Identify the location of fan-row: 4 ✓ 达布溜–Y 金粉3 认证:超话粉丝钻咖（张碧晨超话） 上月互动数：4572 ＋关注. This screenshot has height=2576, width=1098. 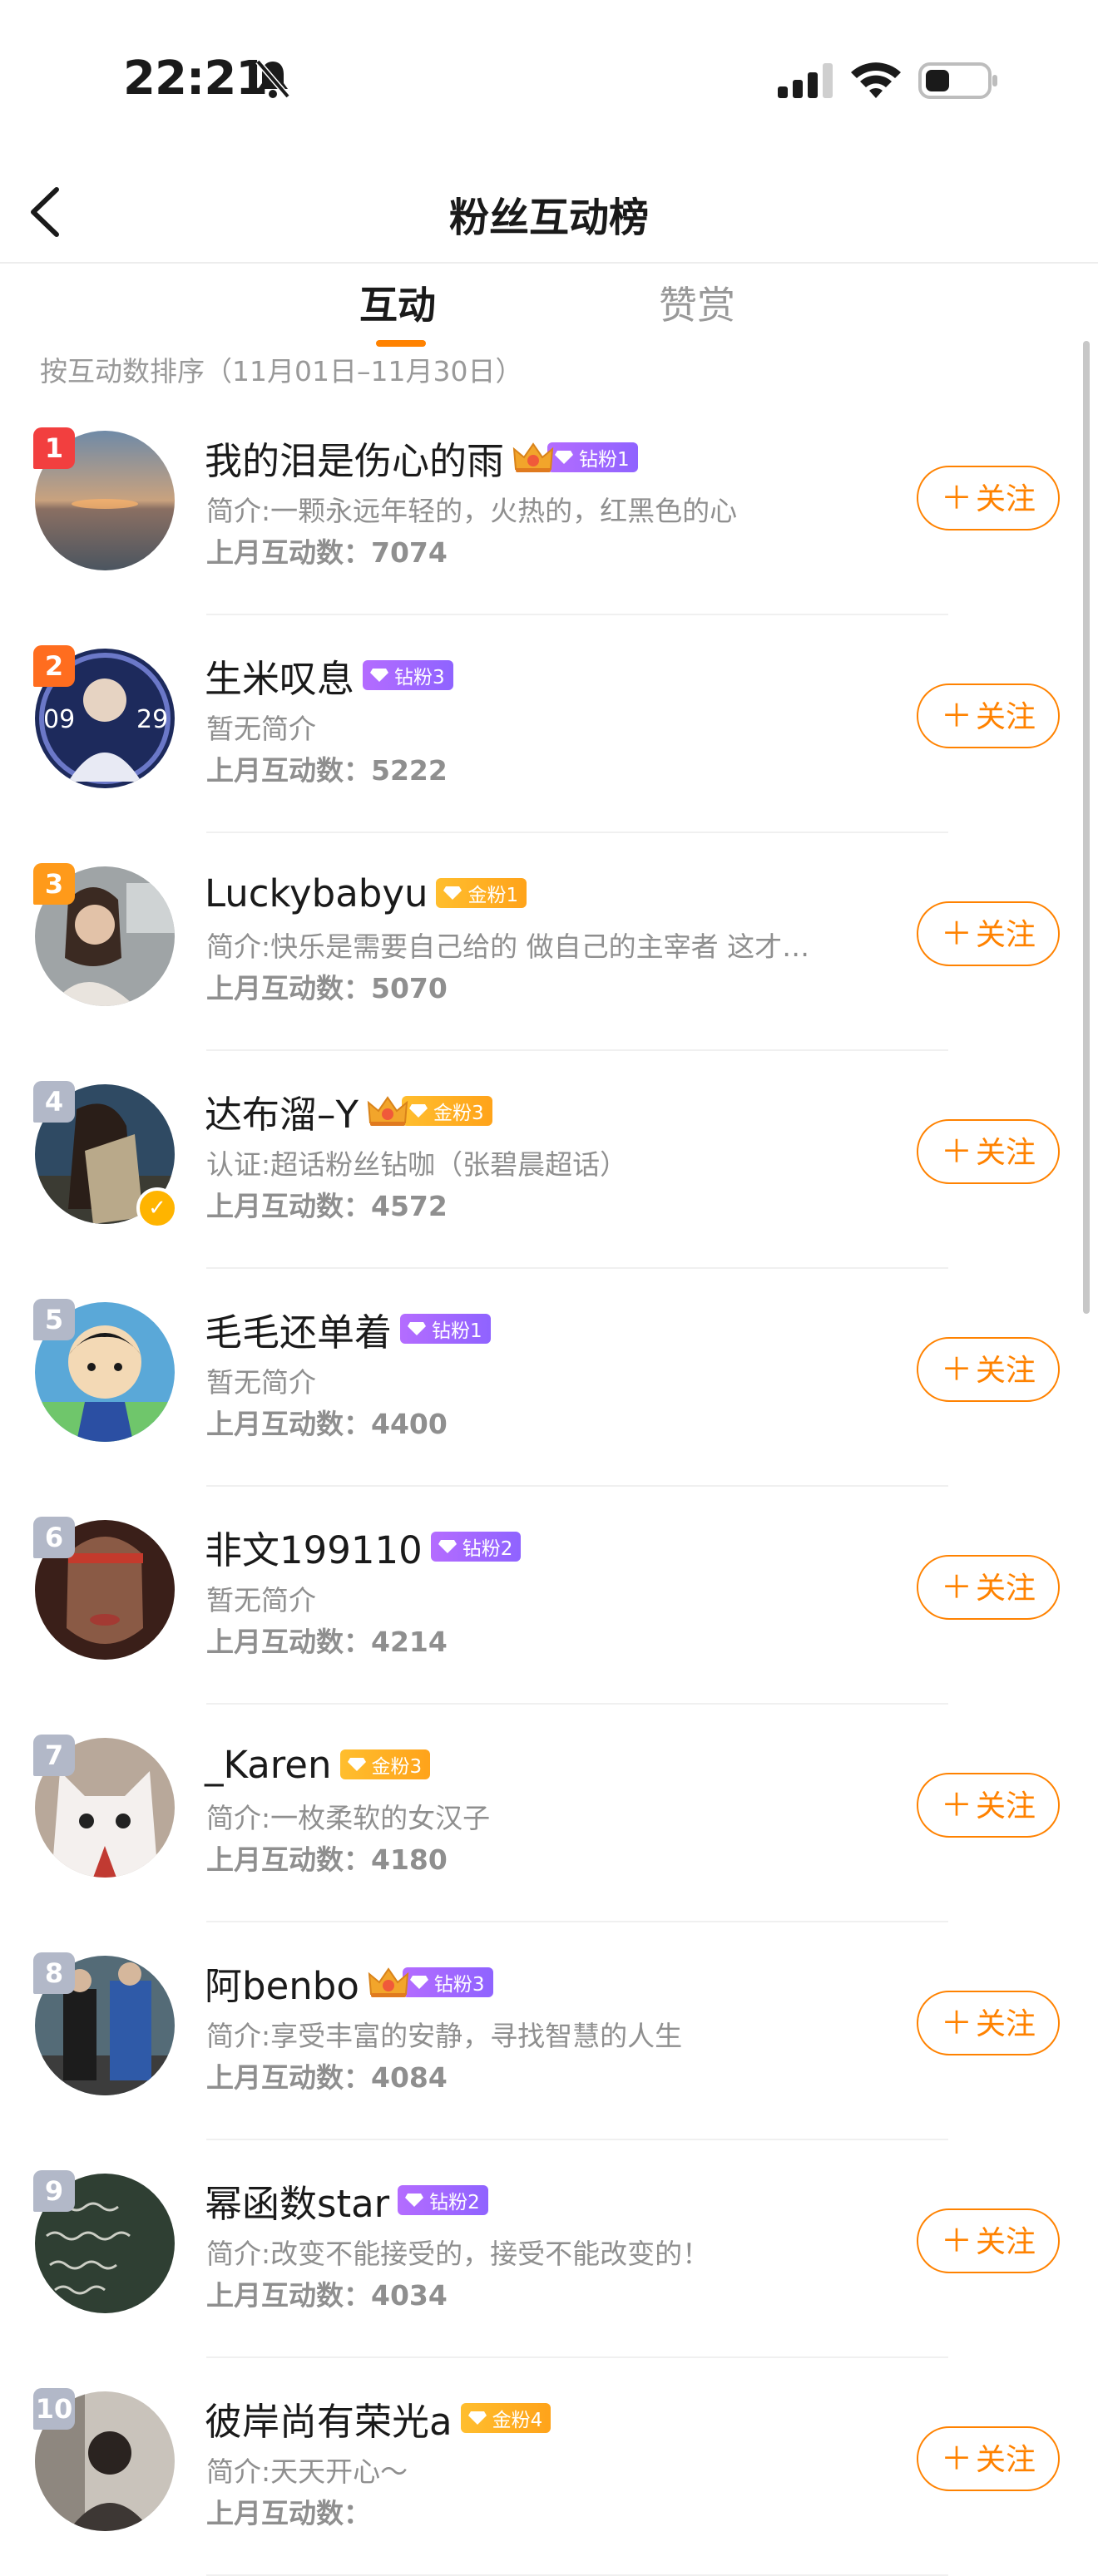
(549, 1169).